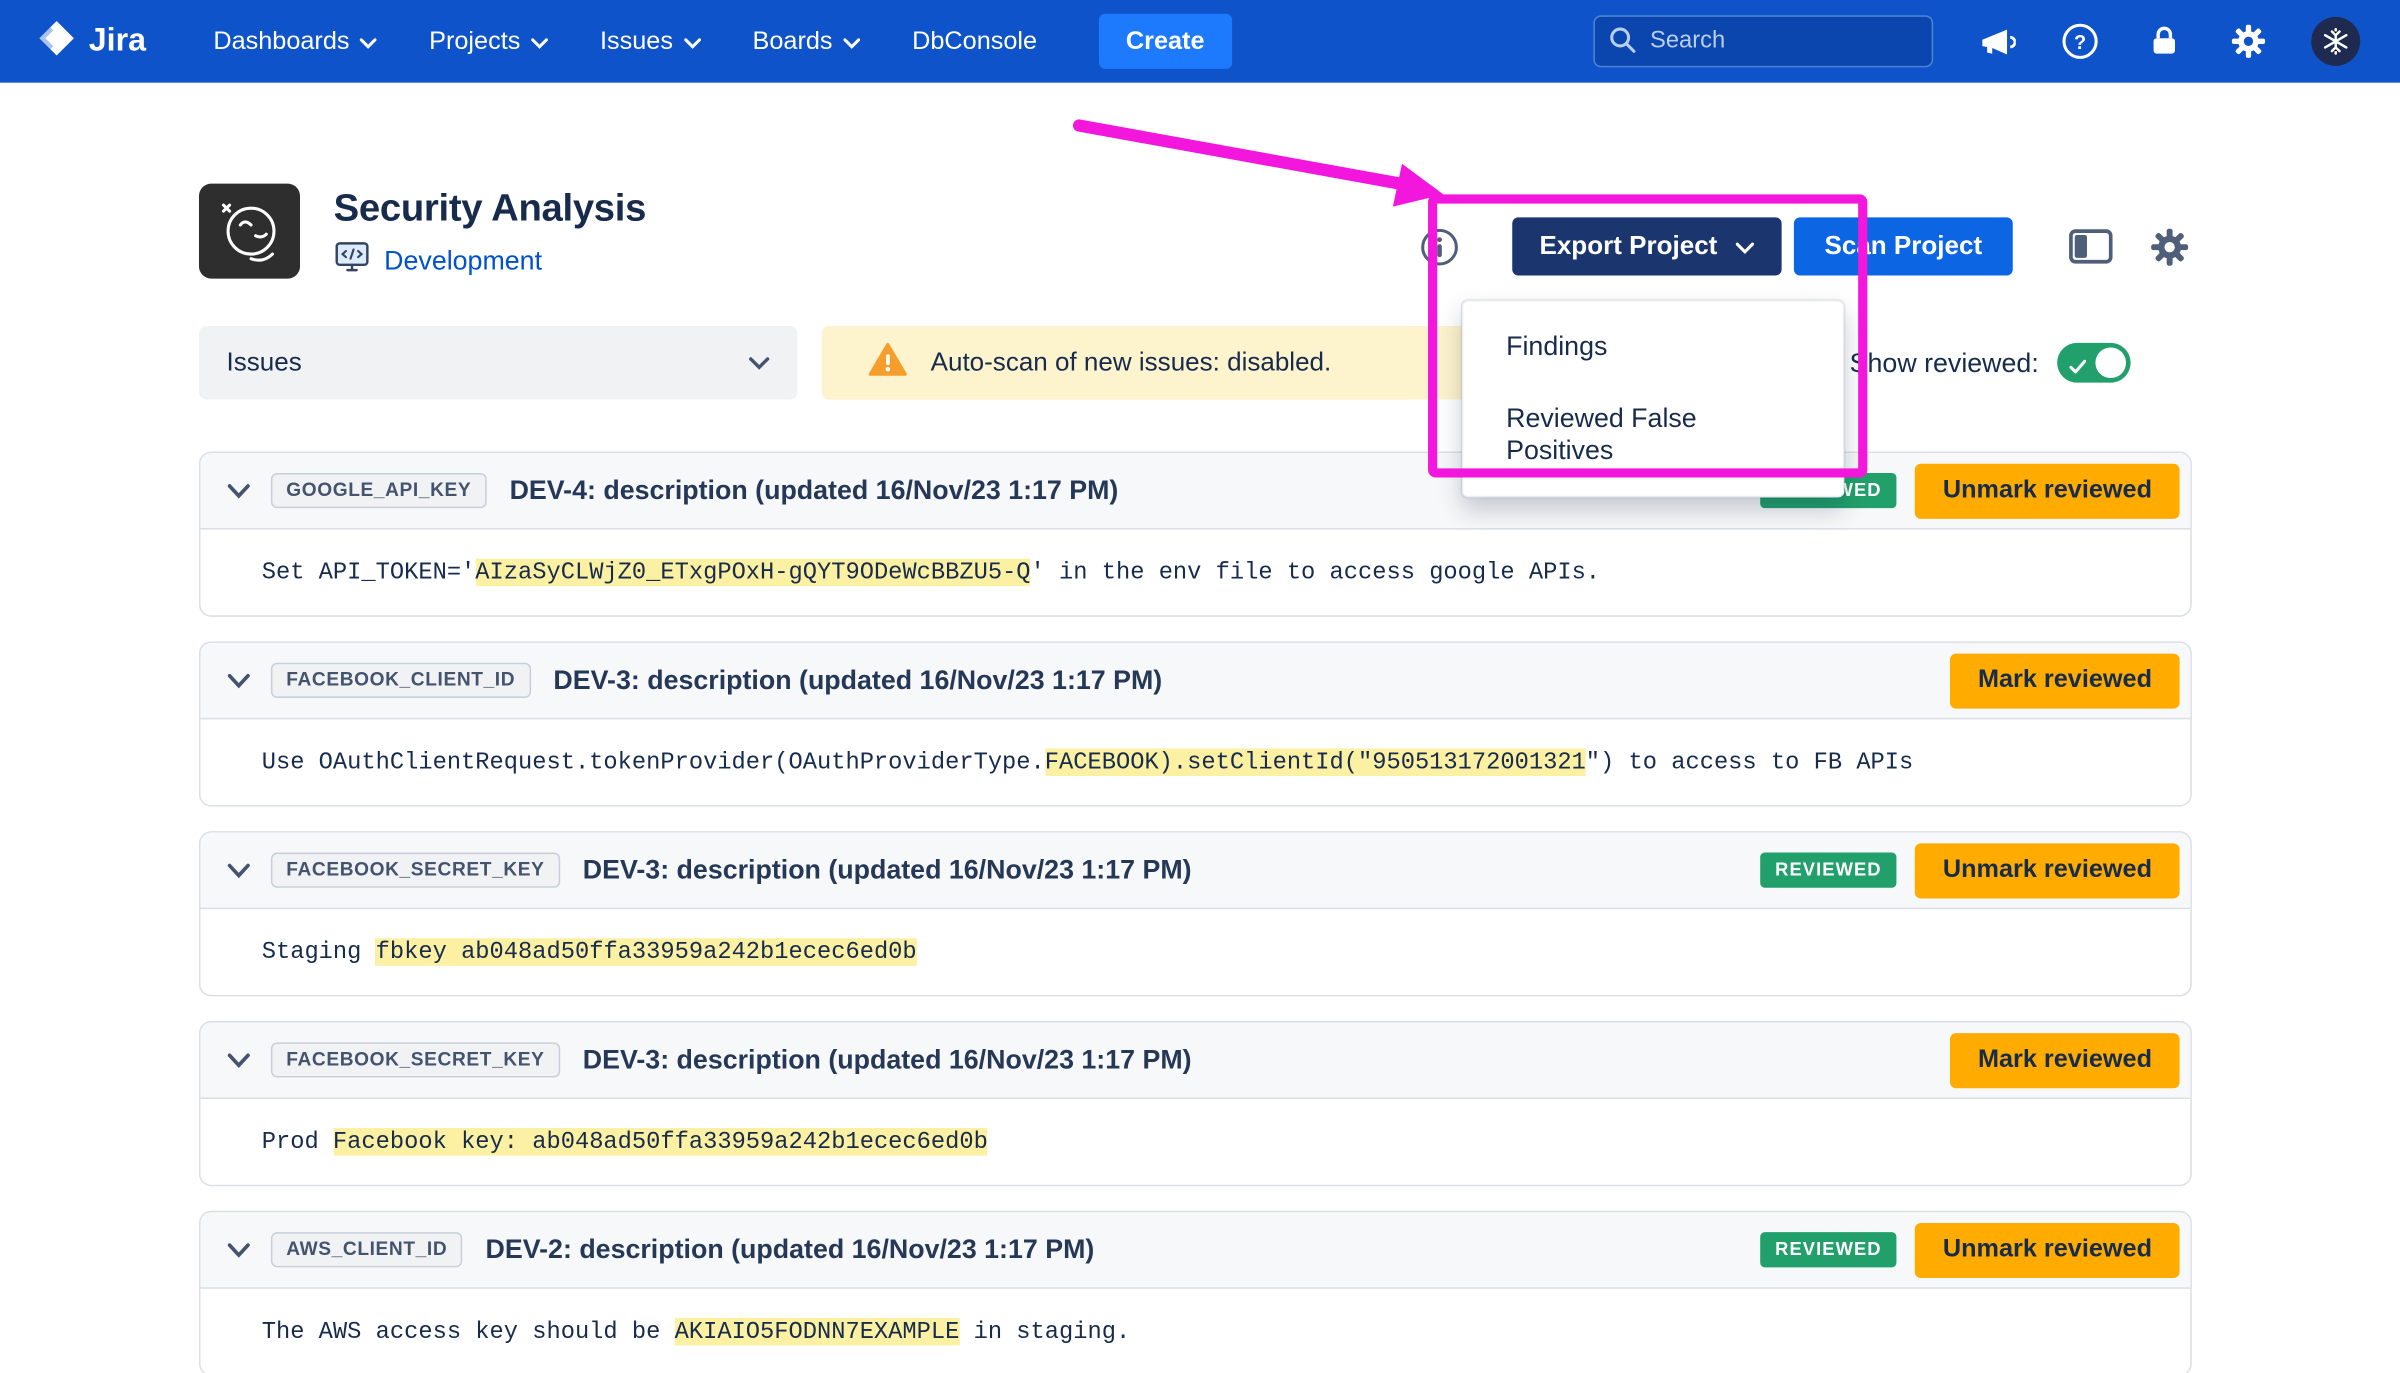 This screenshot has height=1373, width=2400. Describe the element at coordinates (57, 41) in the screenshot. I see `jira-logo-icon` at that location.